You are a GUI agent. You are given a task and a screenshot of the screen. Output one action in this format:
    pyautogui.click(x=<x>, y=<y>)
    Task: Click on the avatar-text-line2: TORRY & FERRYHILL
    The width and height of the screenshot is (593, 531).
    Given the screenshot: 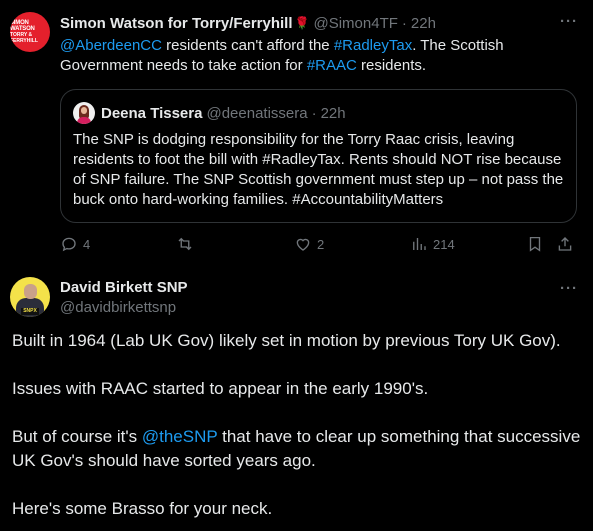 What is the action you would take?
    pyautogui.click(x=24, y=38)
    